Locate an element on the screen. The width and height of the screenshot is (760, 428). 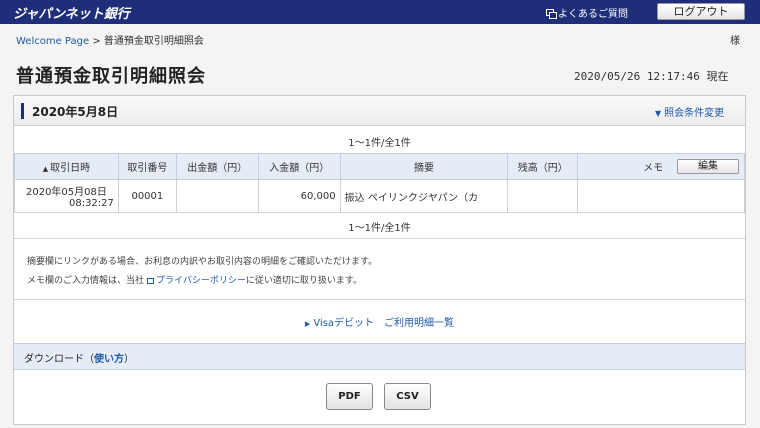
pdf-download-button: PDF is located at coordinates (349, 396).